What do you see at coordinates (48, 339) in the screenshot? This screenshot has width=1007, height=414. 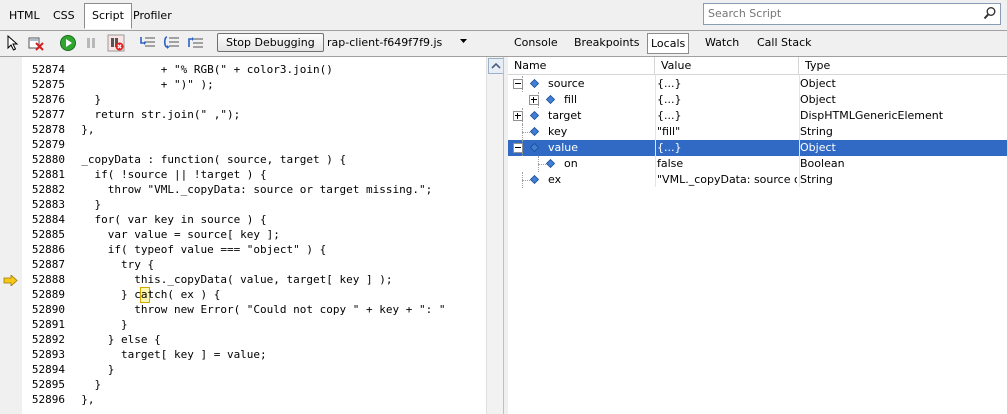 I see `line-number: 52892` at bounding box center [48, 339].